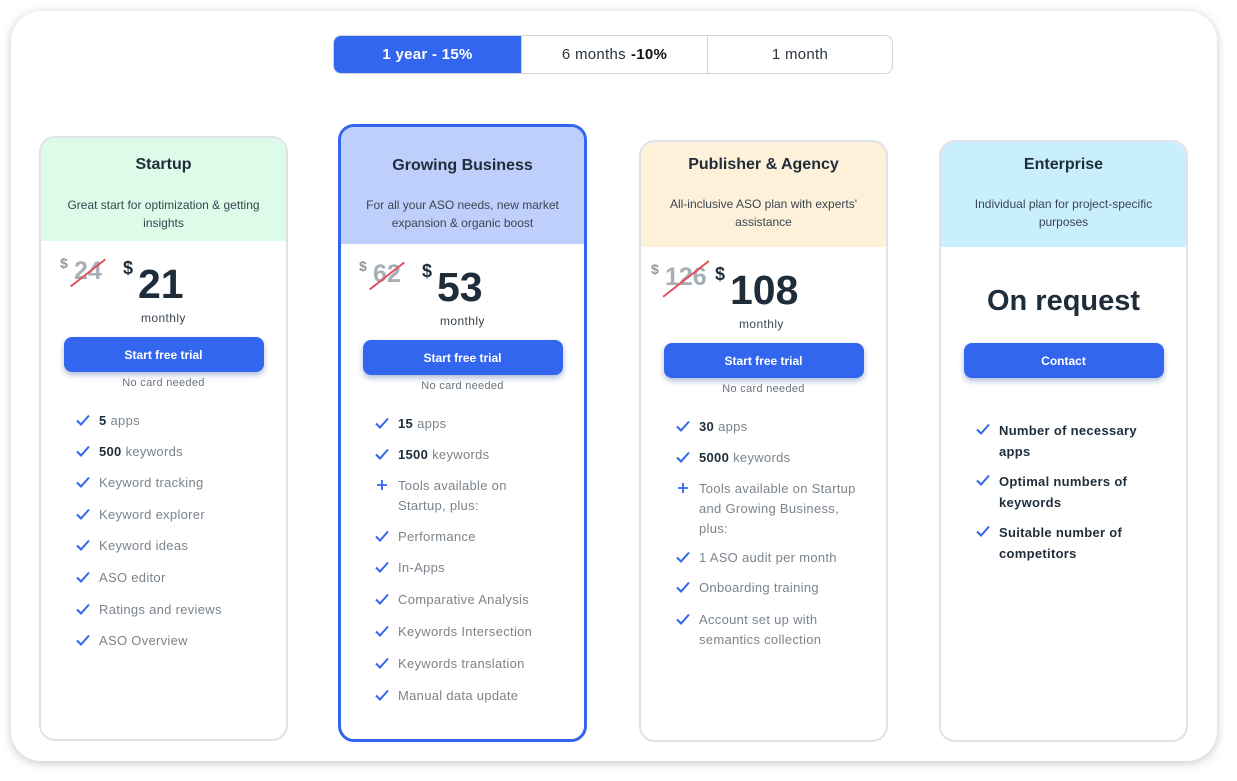  I want to click on feature-item: ASO editor, so click(170, 578).